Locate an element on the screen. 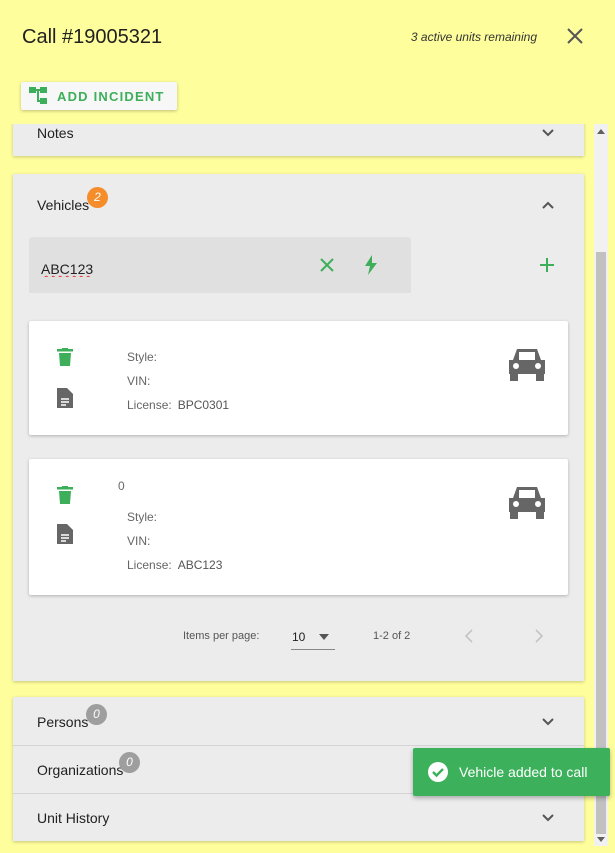  vehicle-card: 0 Style: VIN: License: ABC123 is located at coordinates (298, 527).